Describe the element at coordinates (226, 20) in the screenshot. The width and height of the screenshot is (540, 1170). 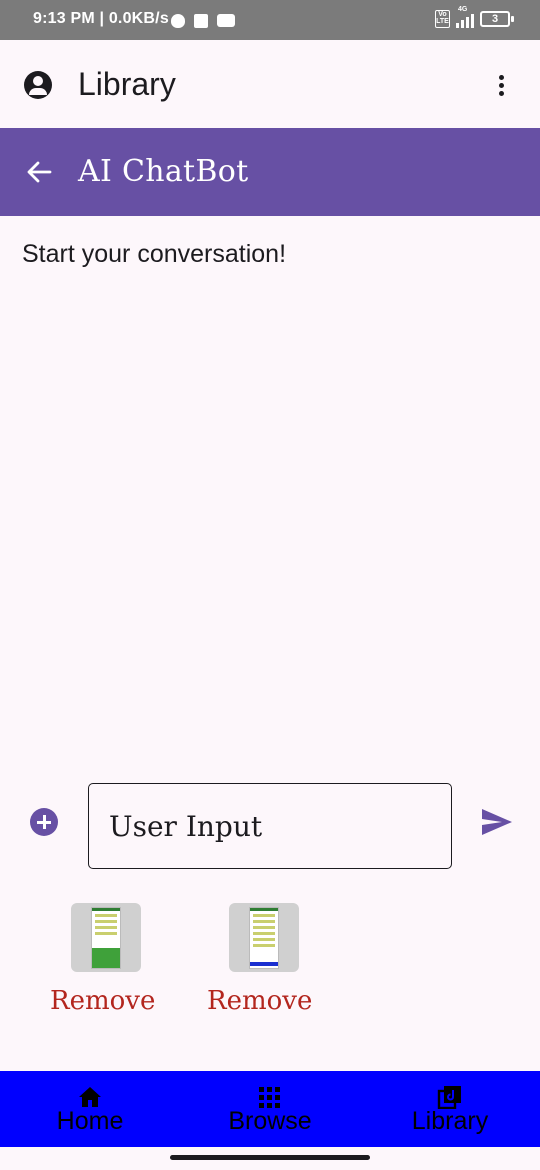
I see `youtube-icon` at that location.